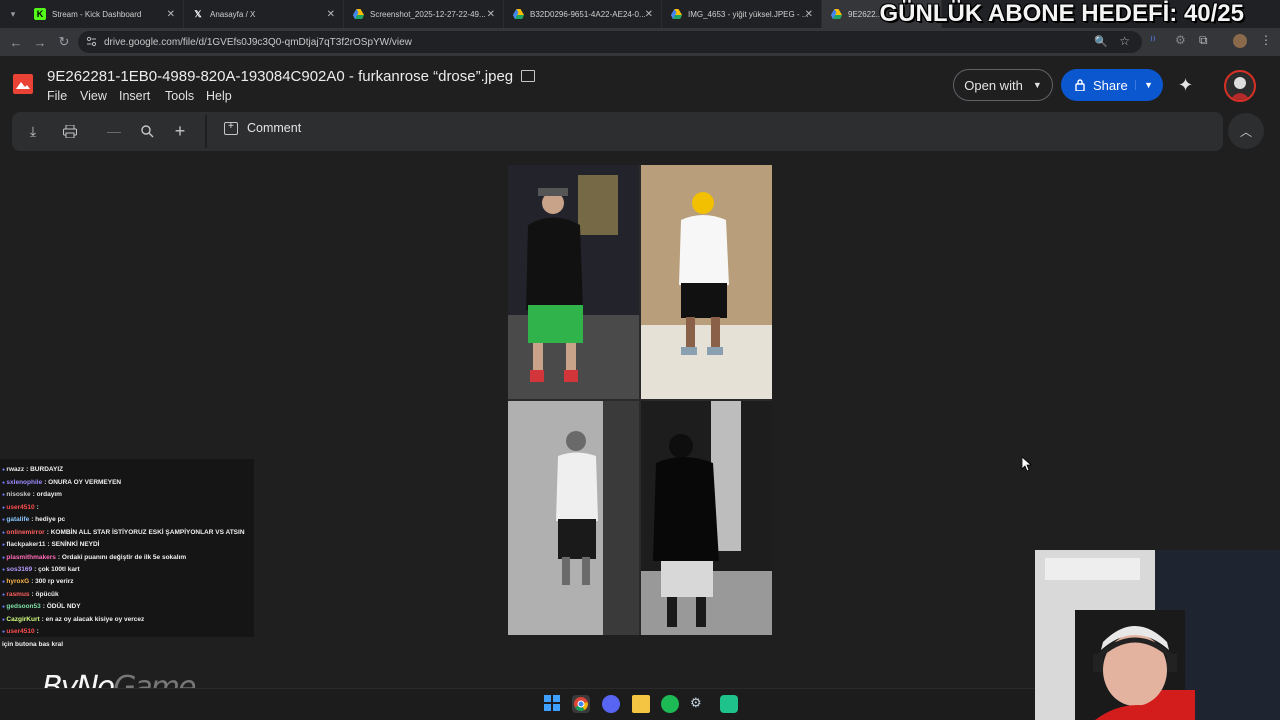  I want to click on chat-message: için butona bas kral, so click(32, 644).